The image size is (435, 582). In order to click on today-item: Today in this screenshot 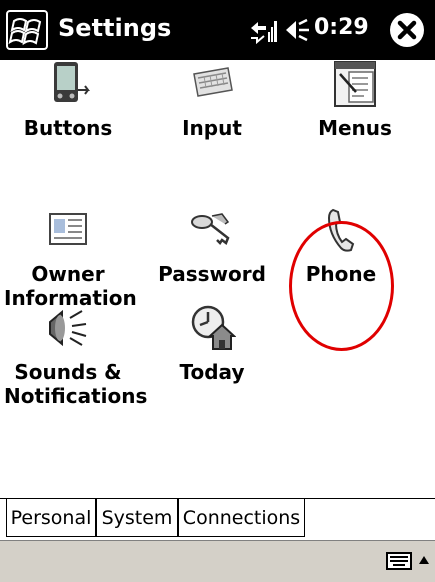, I will do `click(212, 344)`.